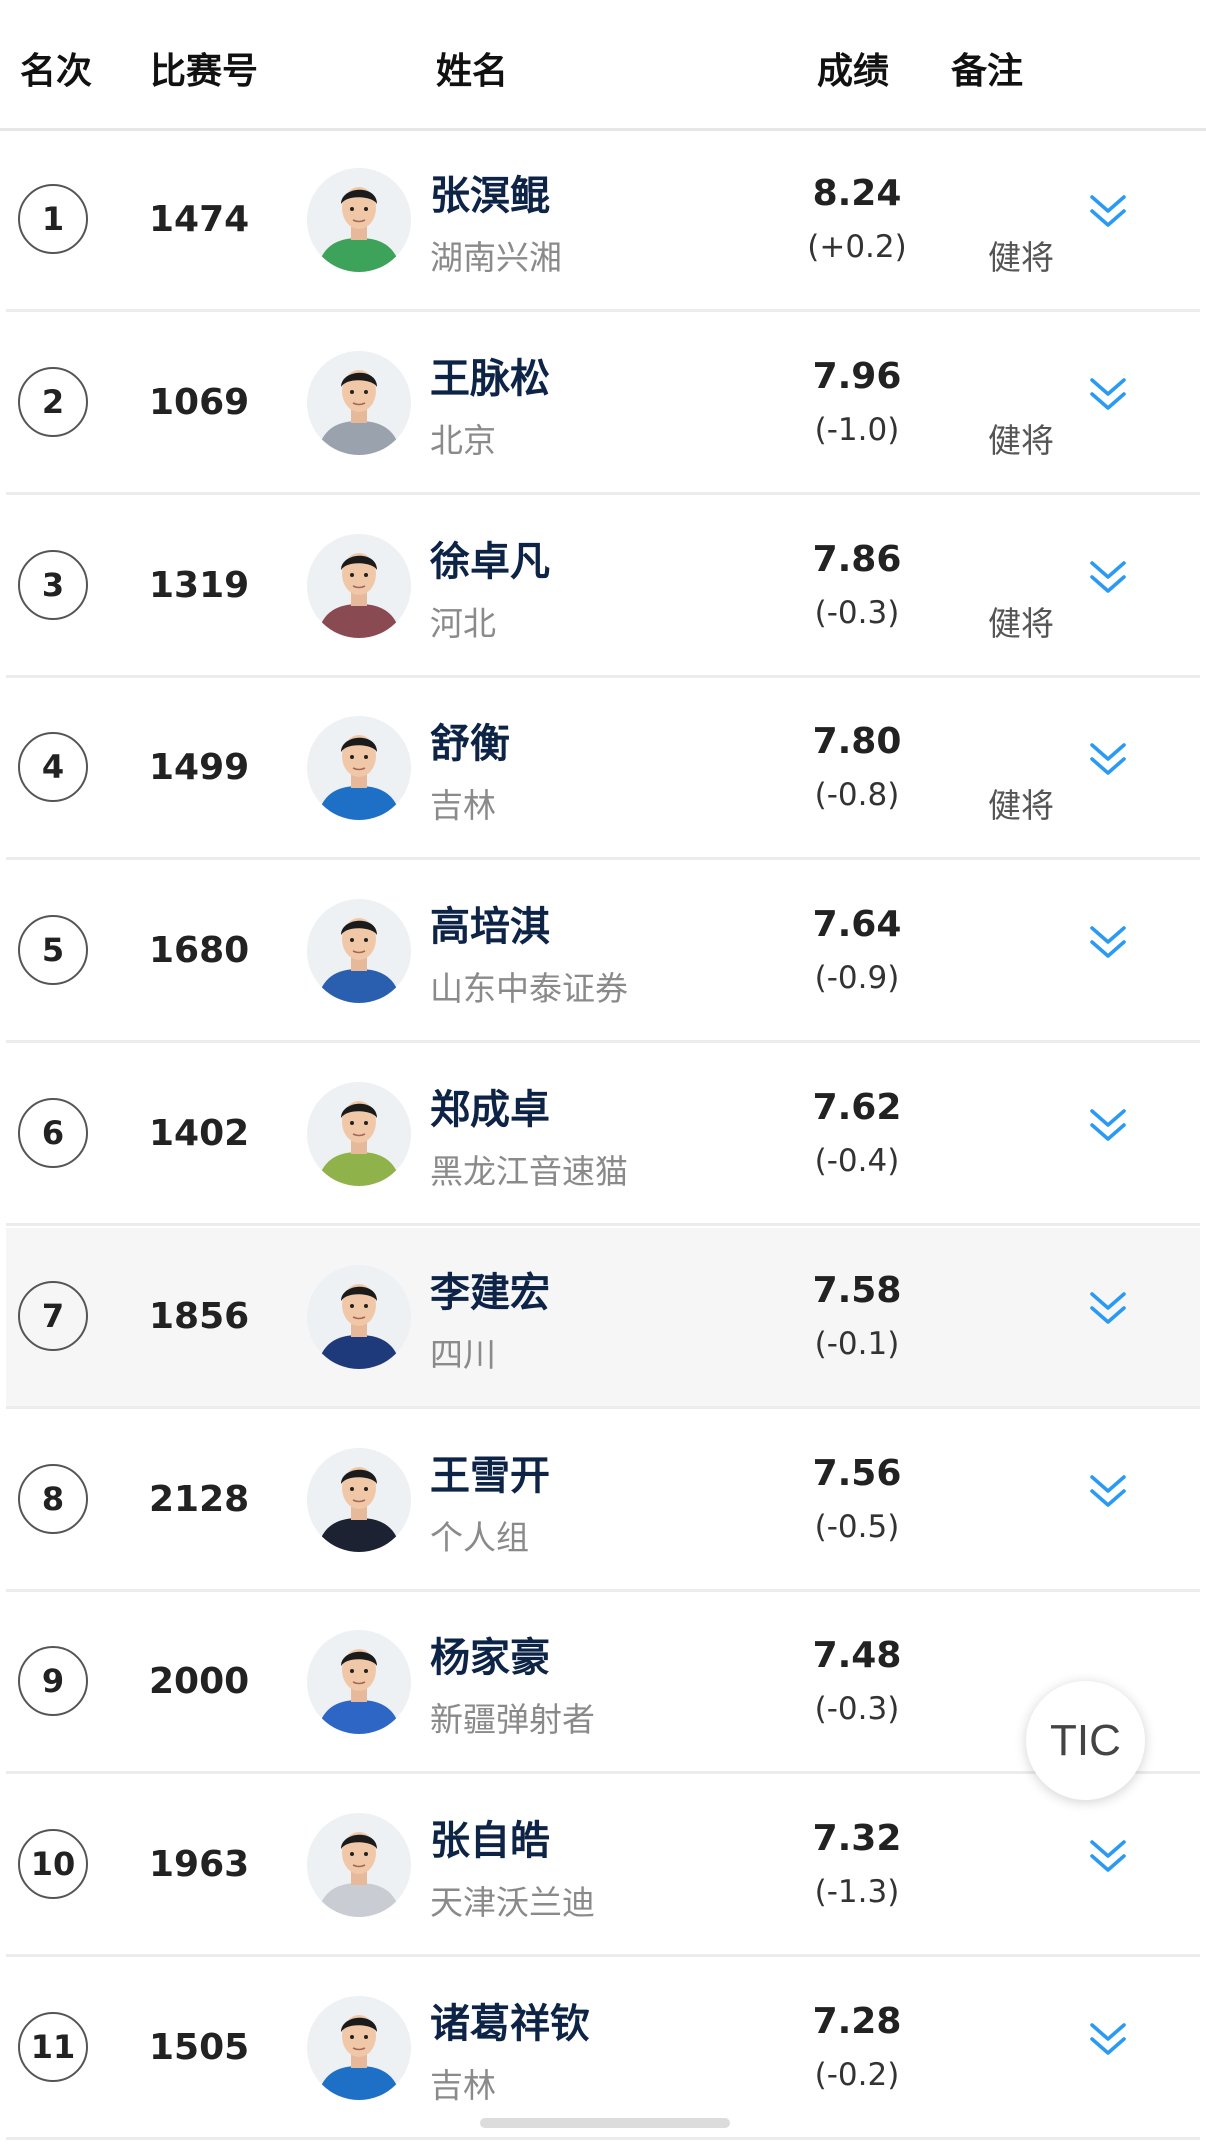 This screenshot has width=1206, height=2147. Describe the element at coordinates (603, 404) in the screenshot. I see `table-row: 2 1069 王脉松北京 7.96 (-1.0) 健将` at that location.